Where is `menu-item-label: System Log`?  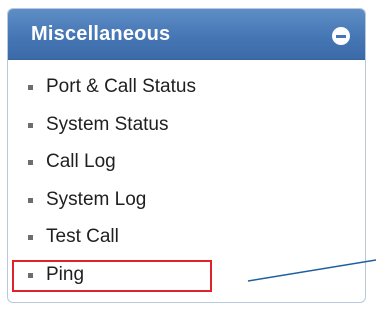
menu-item-label: System Log is located at coordinates (96, 199).